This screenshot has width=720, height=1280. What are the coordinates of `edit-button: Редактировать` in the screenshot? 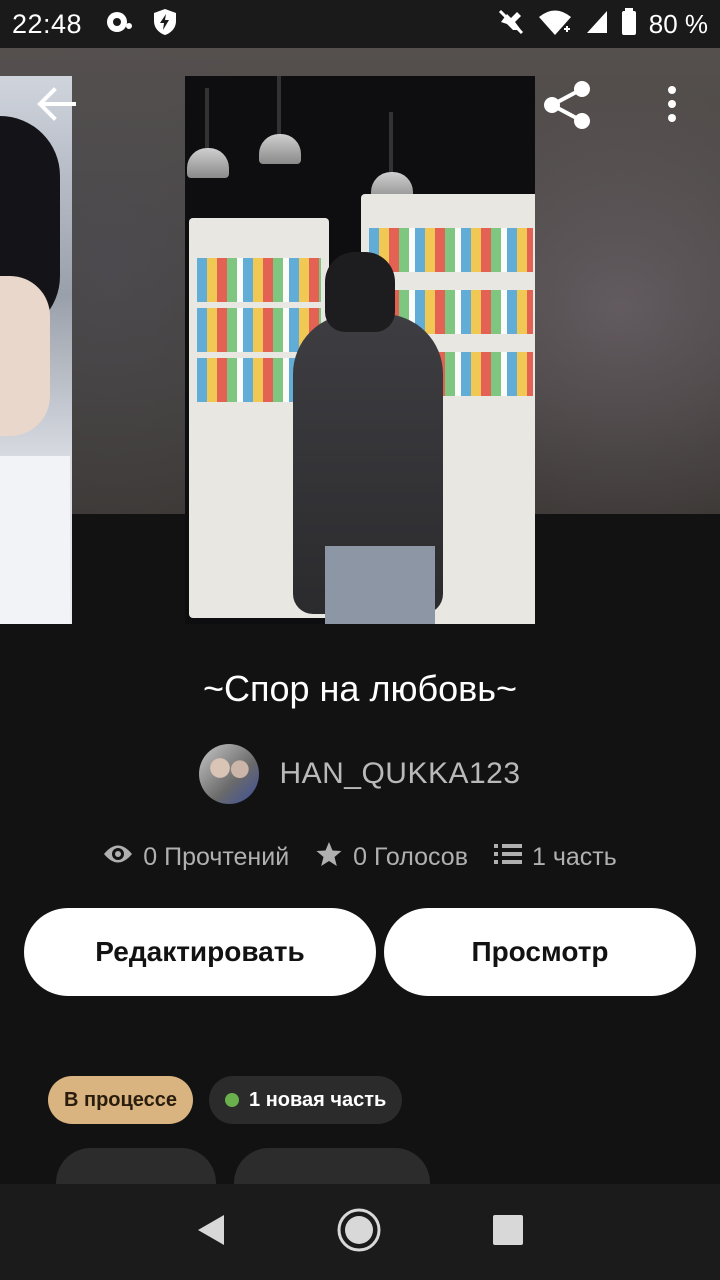 It's located at (200, 952).